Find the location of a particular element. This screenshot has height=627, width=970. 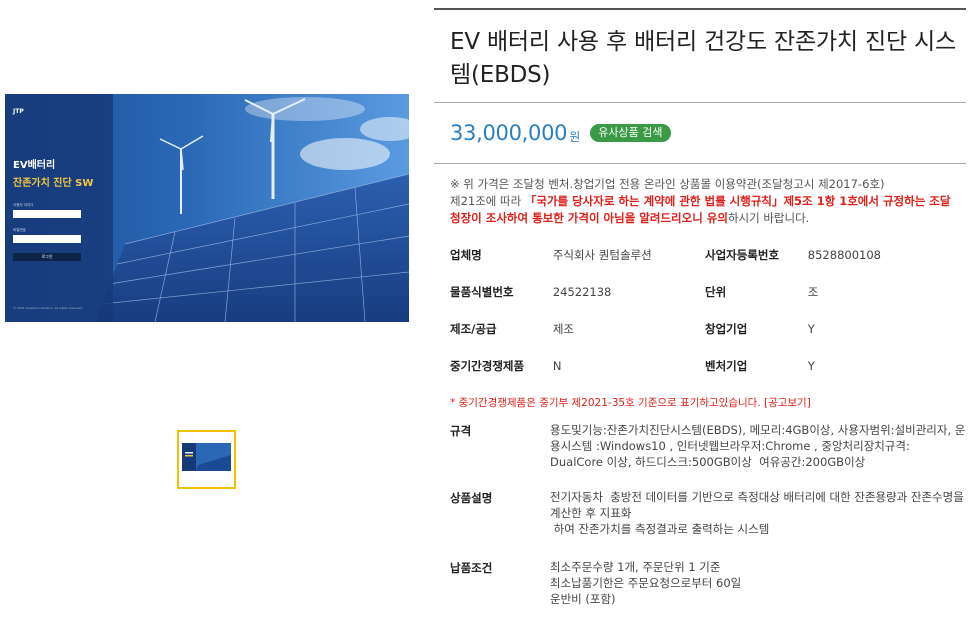

sme-label: 중기간경쟁제품 is located at coordinates (487, 365).